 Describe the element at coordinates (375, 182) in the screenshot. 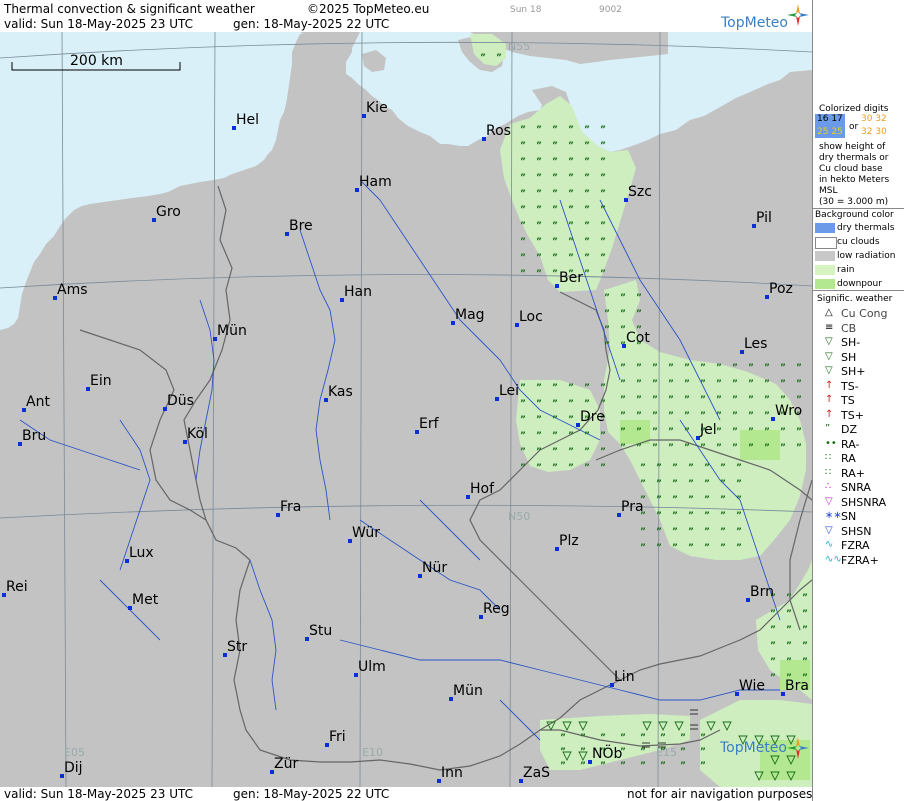

I see `city-label: Ham` at that location.